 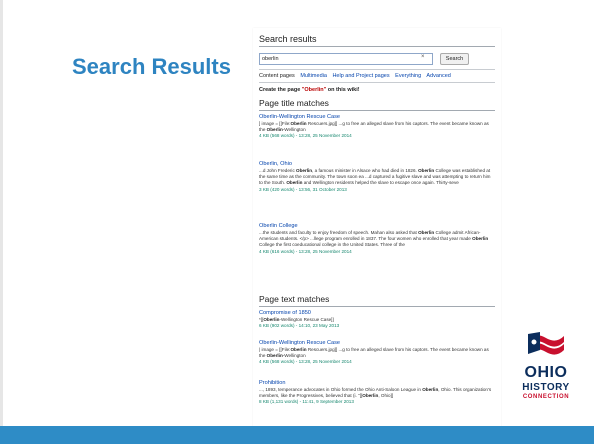 I want to click on search-input: oberlin, so click(x=346, y=59).